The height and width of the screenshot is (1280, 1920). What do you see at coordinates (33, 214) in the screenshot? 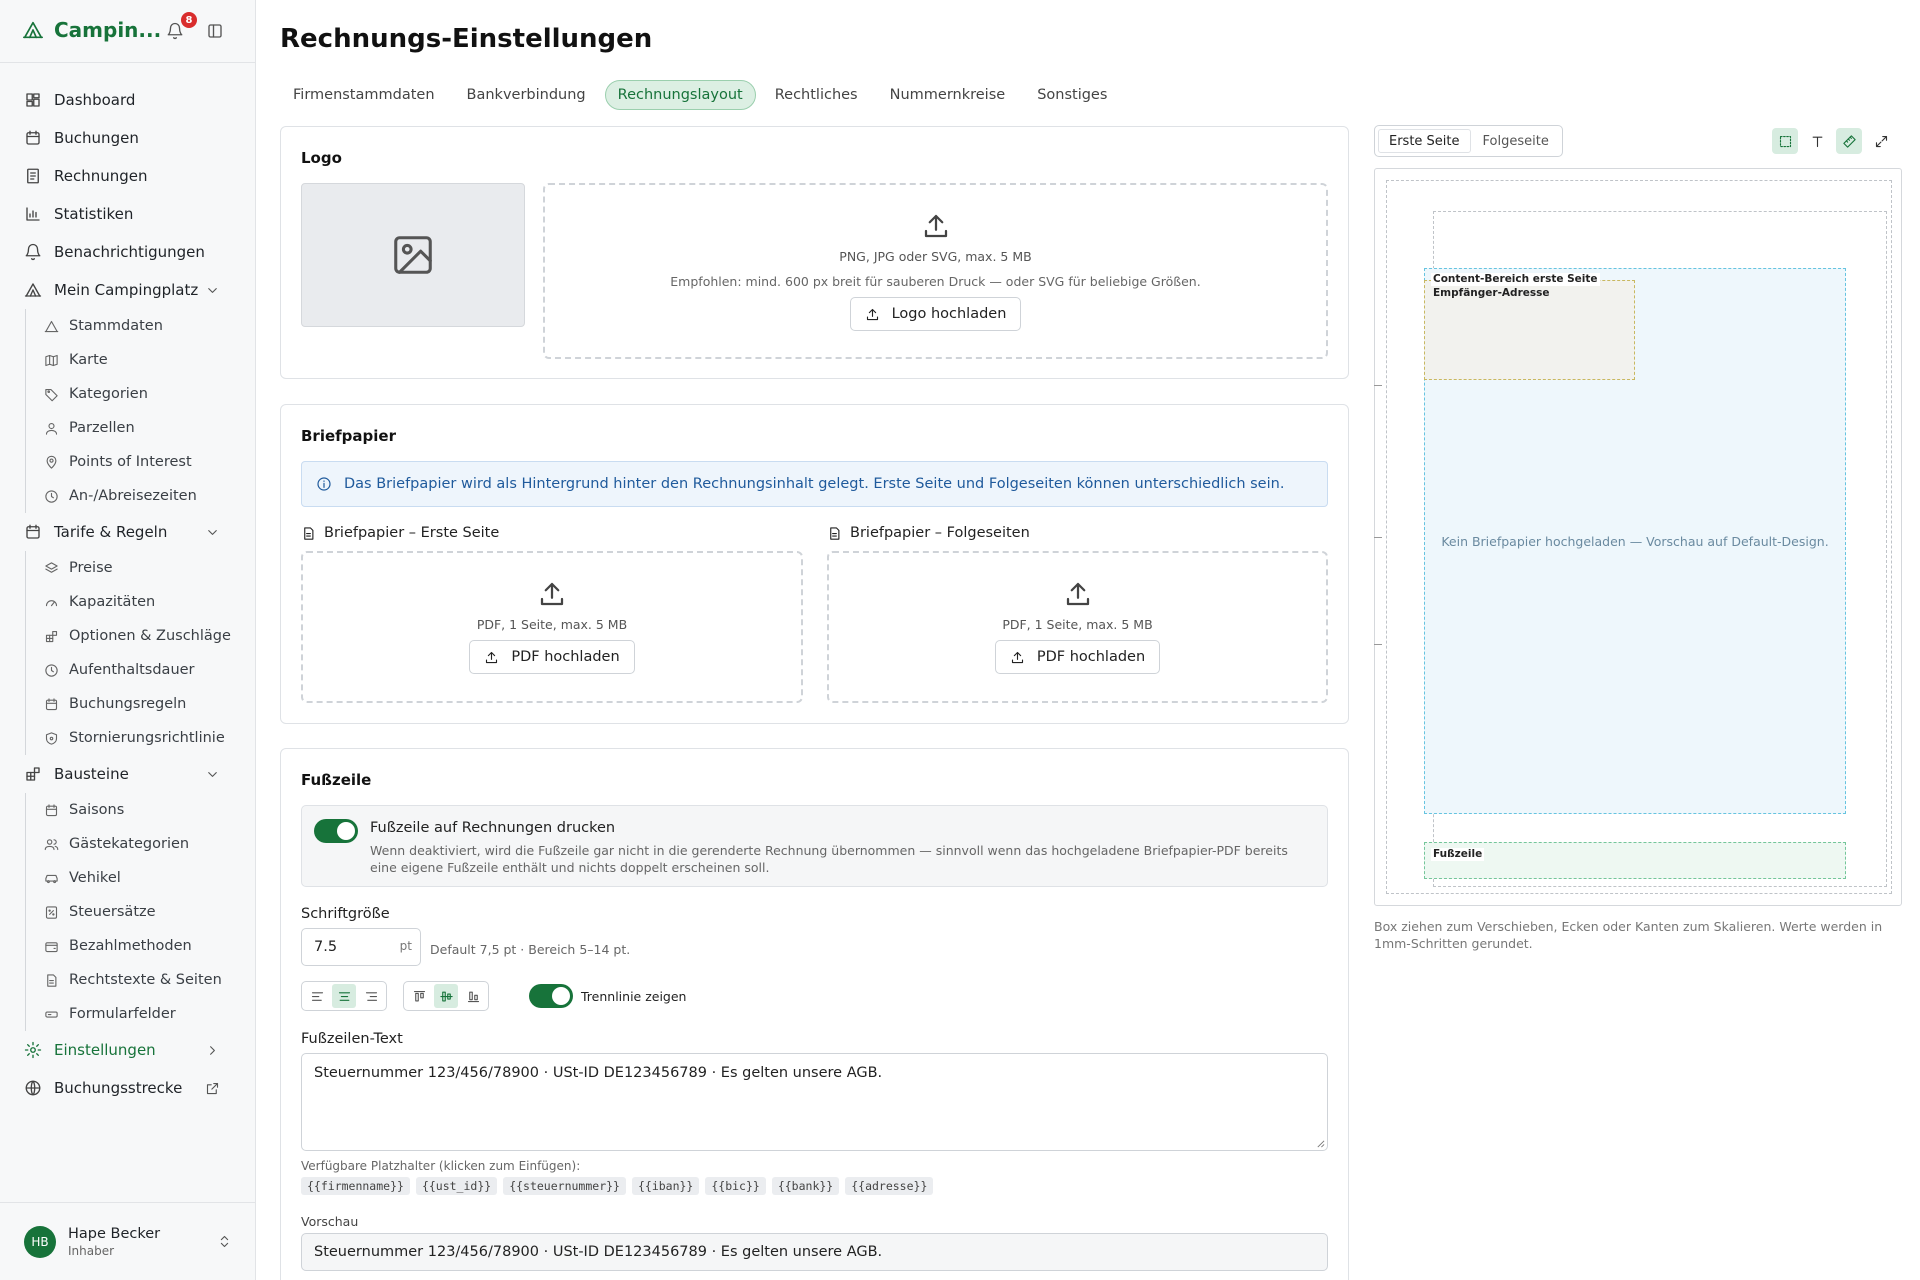
I see `bar-chart-icon` at bounding box center [33, 214].